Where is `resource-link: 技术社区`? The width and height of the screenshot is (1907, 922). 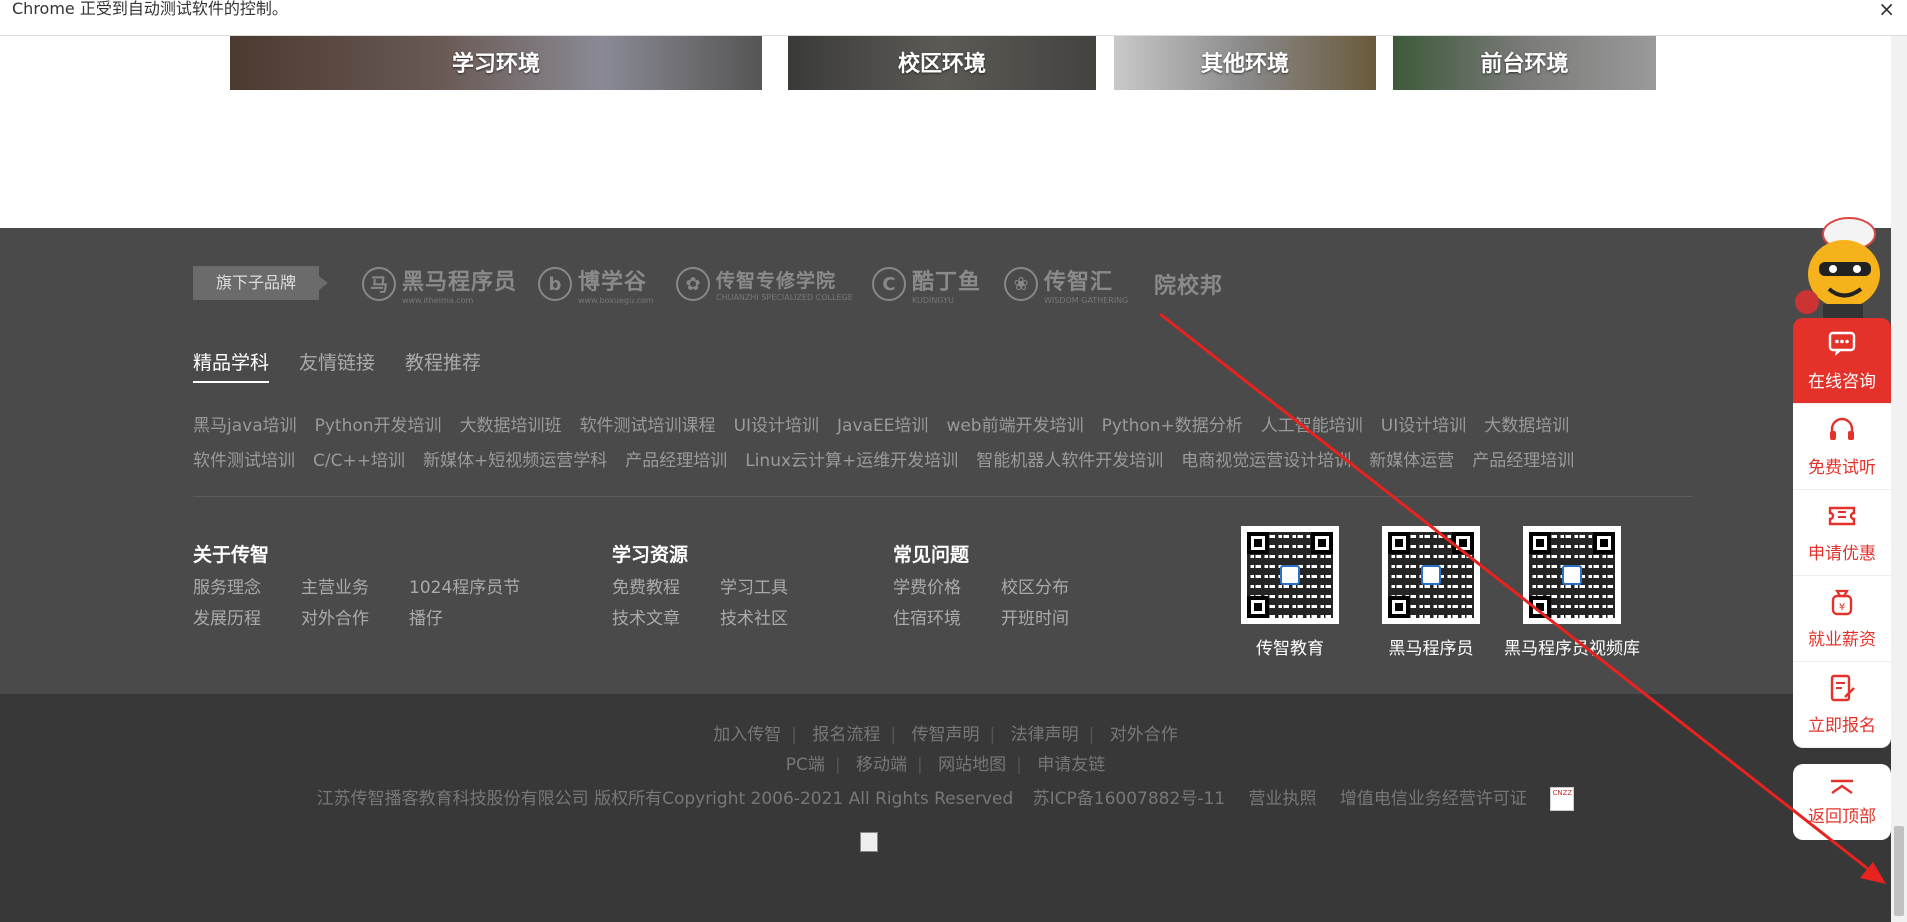 resource-link: 技术社区 is located at coordinates (754, 616).